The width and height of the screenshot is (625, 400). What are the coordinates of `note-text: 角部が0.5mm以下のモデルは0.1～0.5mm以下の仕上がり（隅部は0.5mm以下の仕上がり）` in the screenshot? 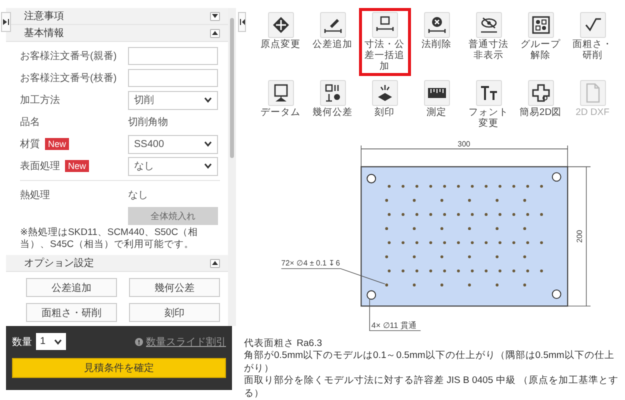 It's located at (430, 362).